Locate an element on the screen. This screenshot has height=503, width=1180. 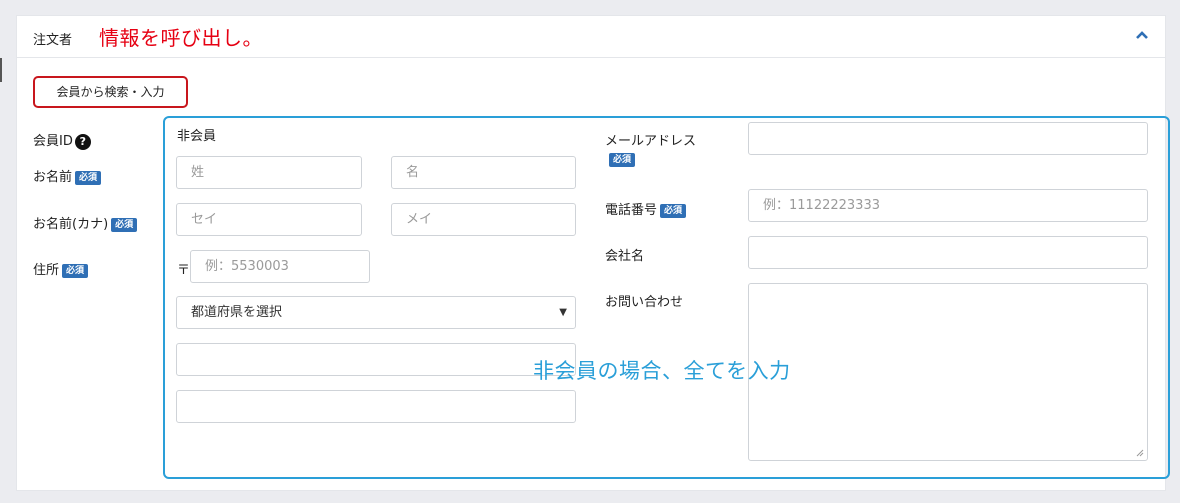
caret-down-icon: ▼ is located at coordinates (563, 312).